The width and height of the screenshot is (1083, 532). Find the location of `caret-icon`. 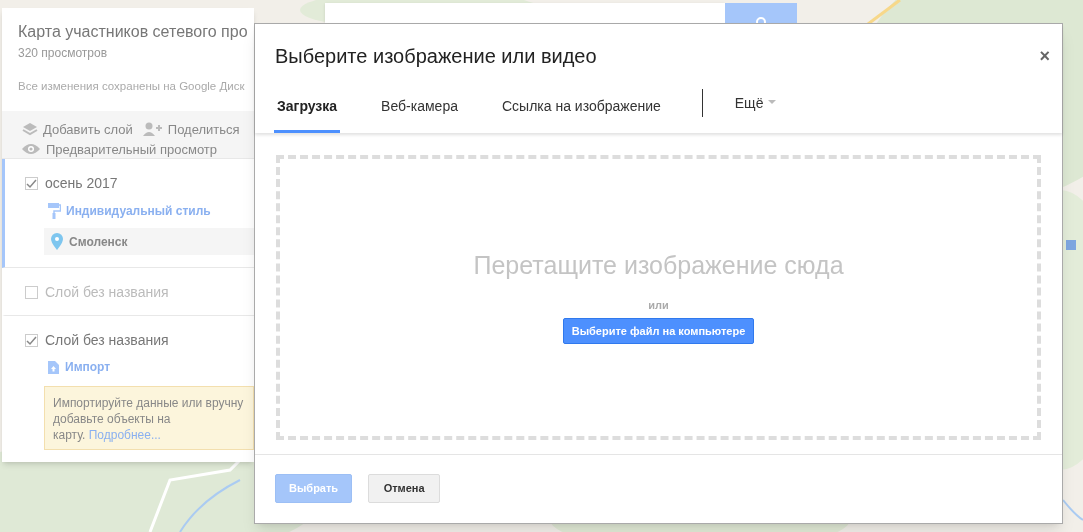

caret-icon is located at coordinates (772, 102).